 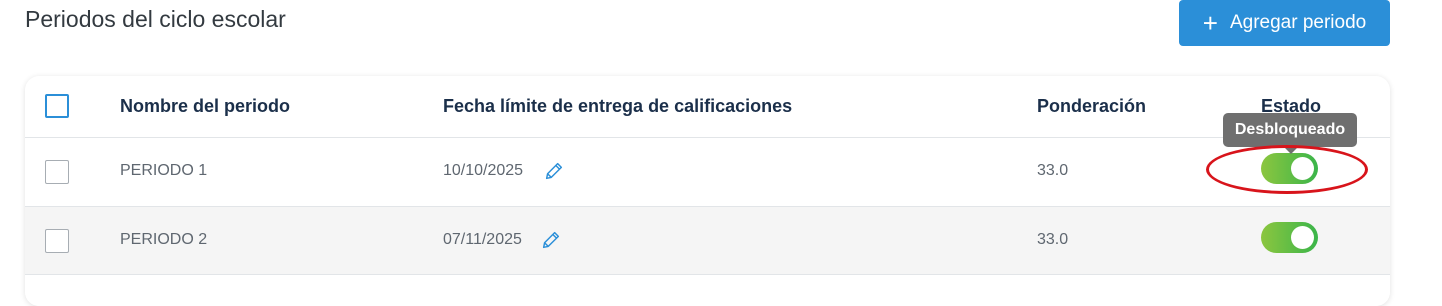 What do you see at coordinates (483, 170) in the screenshot?
I see `period-deadline: 10/10/2025` at bounding box center [483, 170].